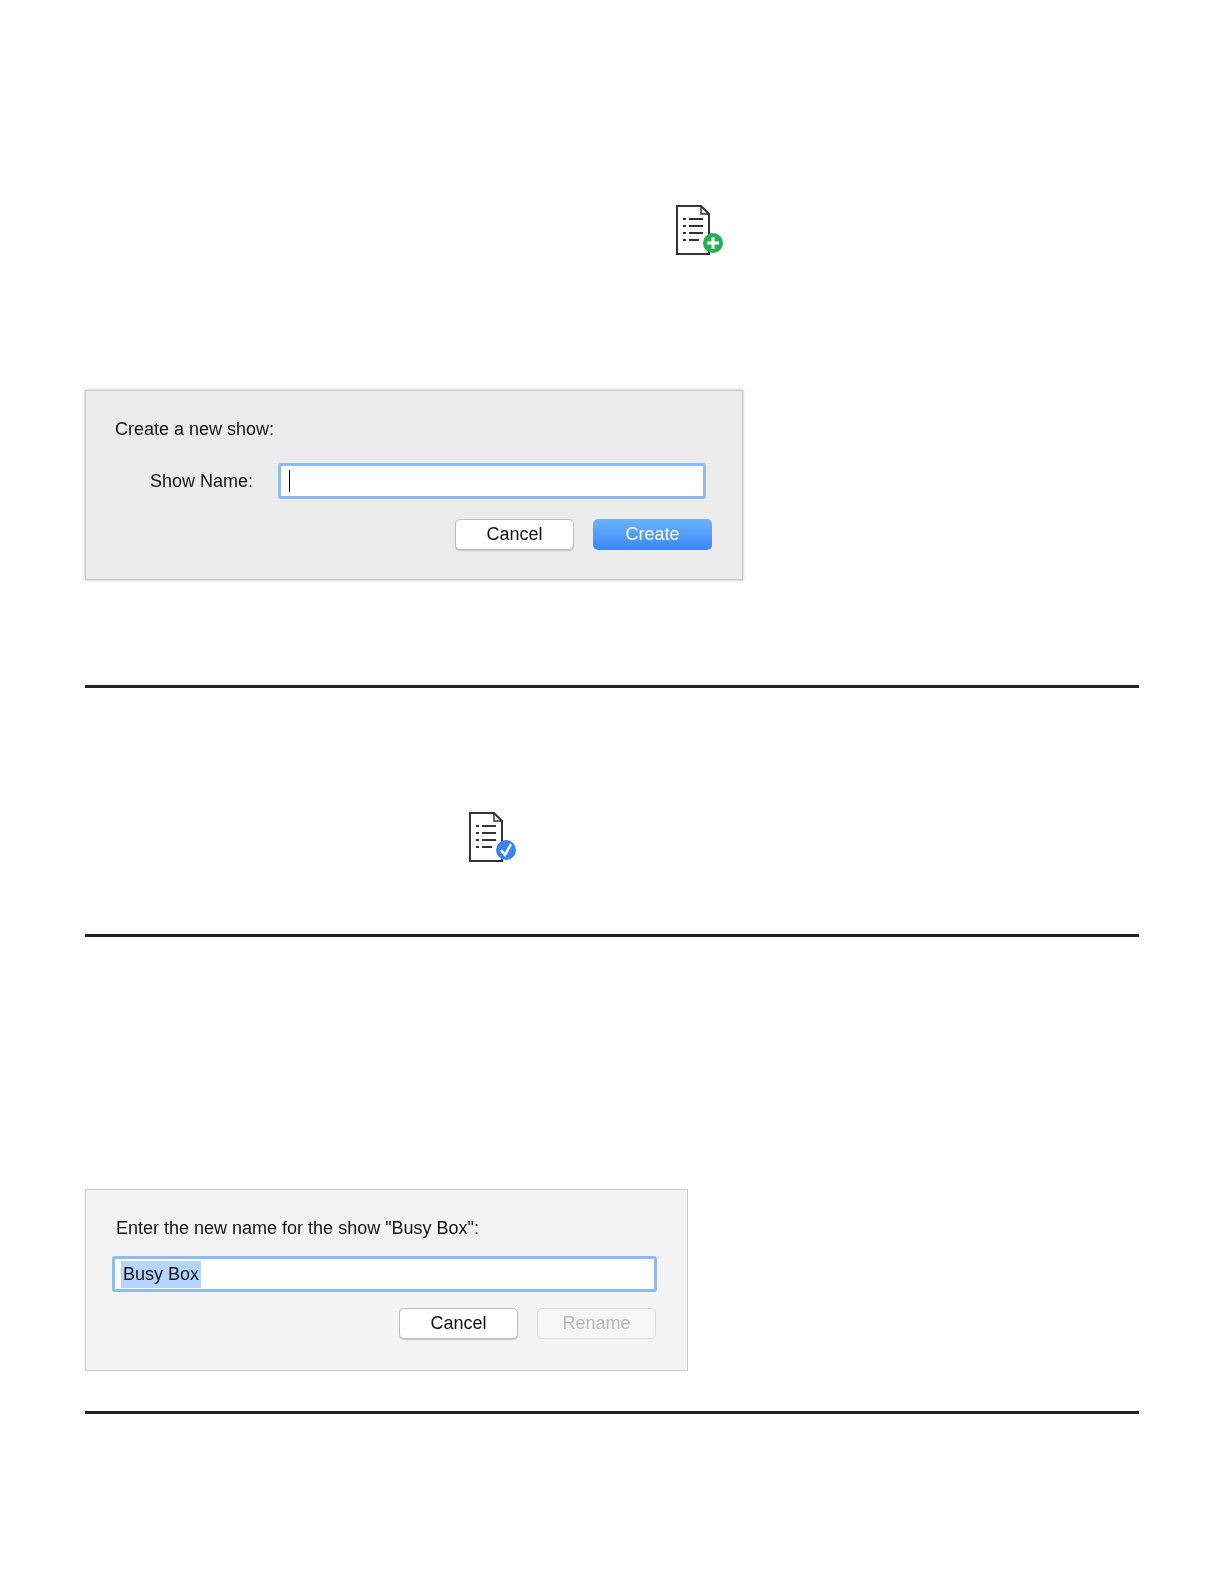 The image size is (1225, 1585). I want to click on text-cursor, so click(289, 481).